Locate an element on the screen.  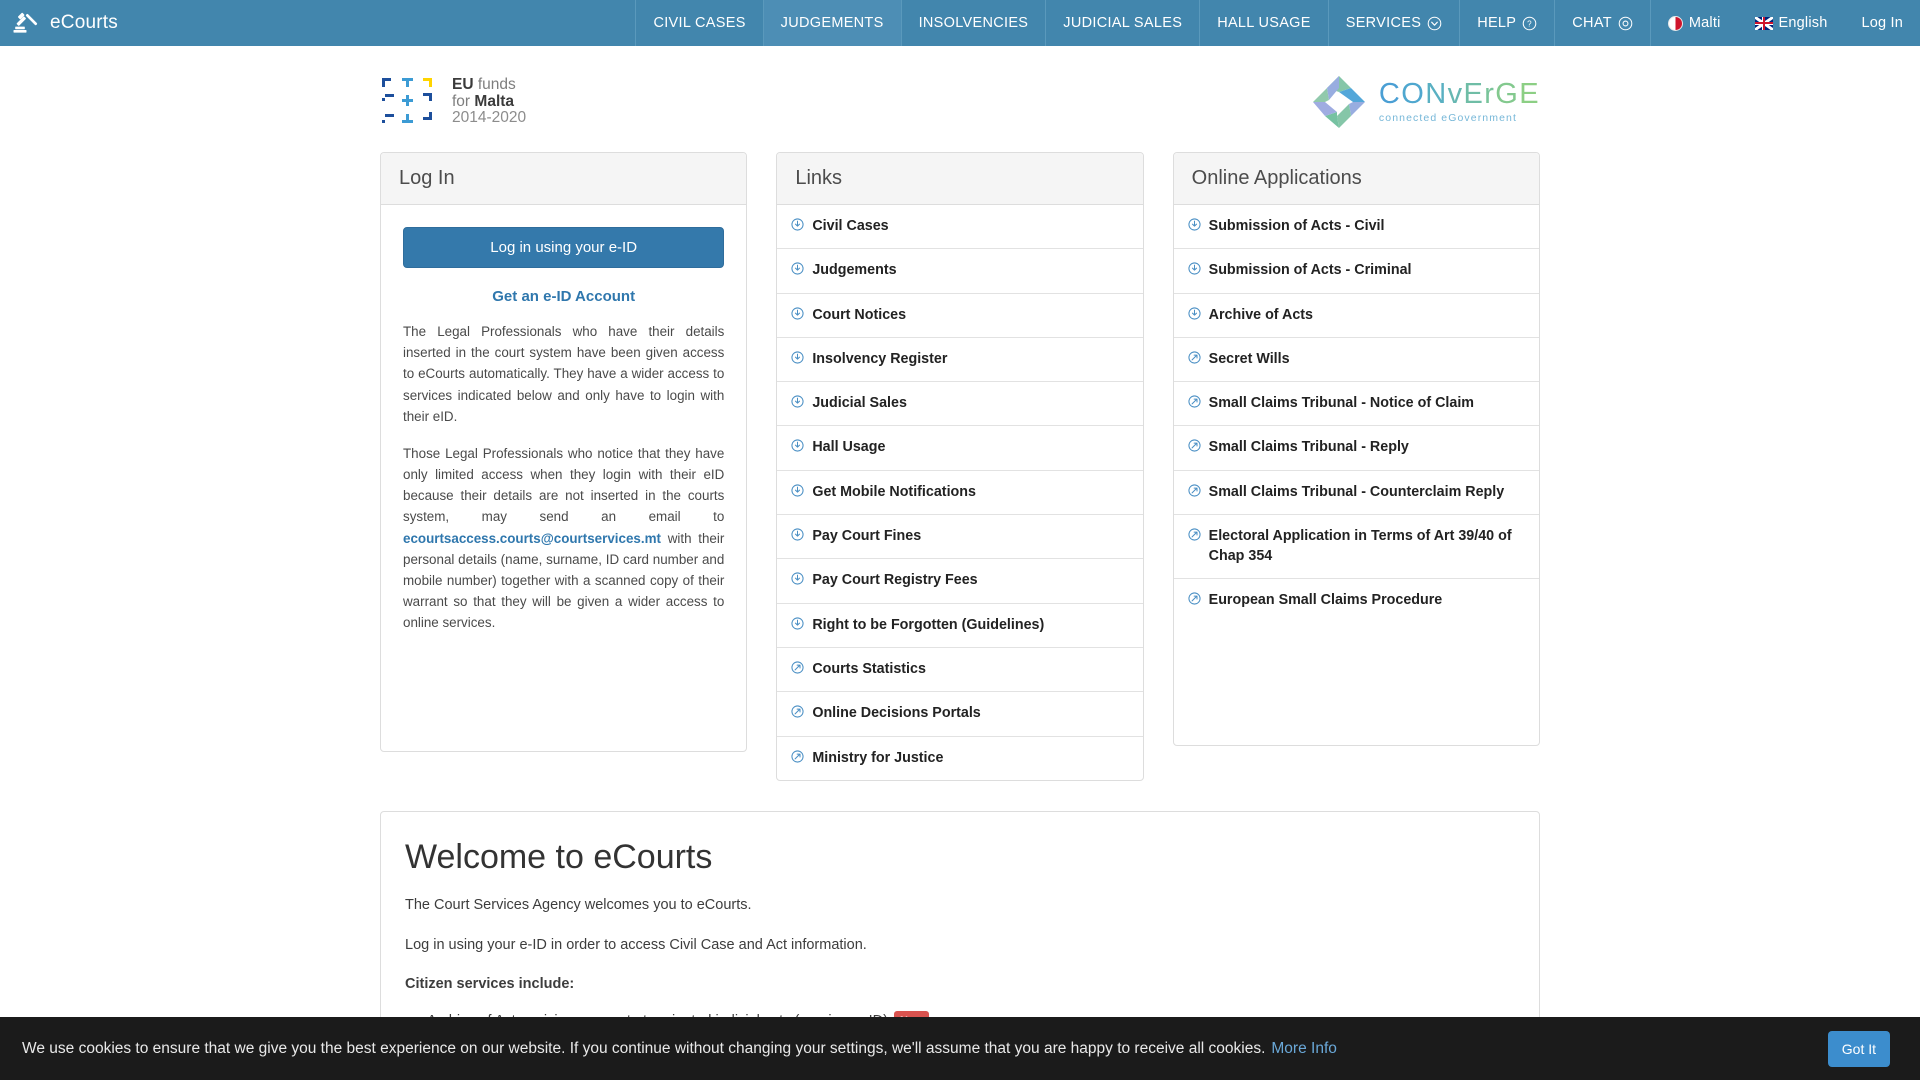
list-item-secret-wills: Secret Wills is located at coordinates (1356, 360).